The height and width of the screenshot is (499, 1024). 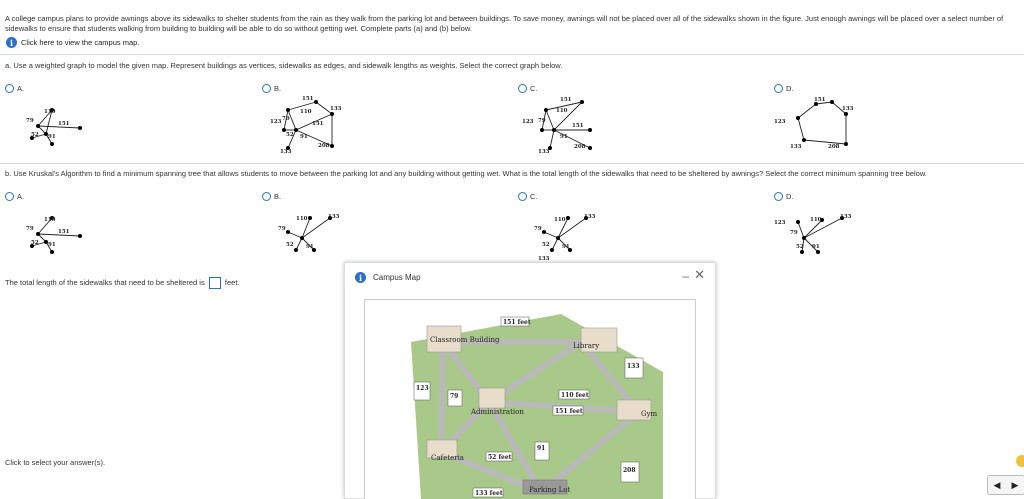 What do you see at coordinates (685, 276) in the screenshot?
I see `minimize-button: –` at bounding box center [685, 276].